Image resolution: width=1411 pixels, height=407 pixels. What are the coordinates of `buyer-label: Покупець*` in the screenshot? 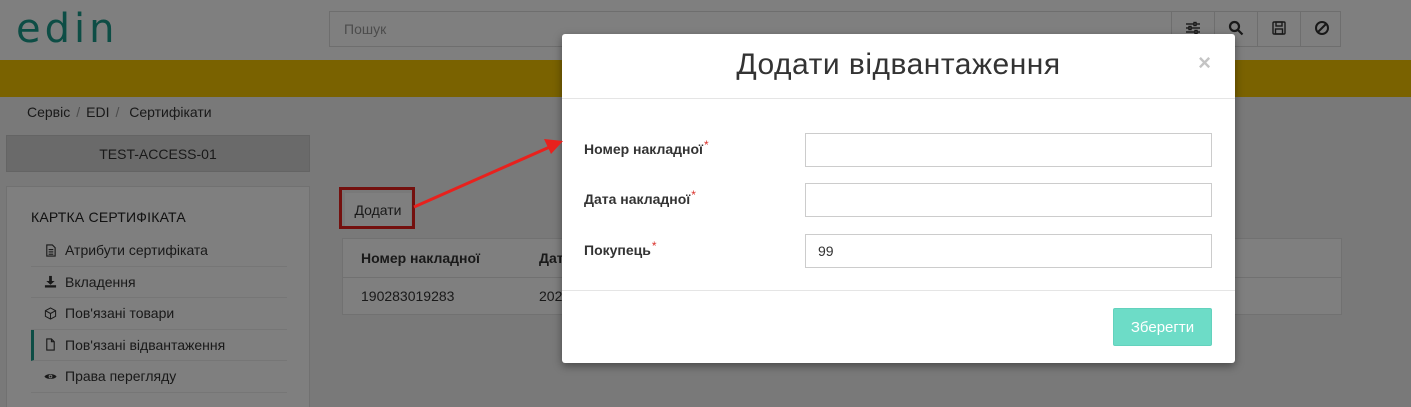 It's located at (620, 248).